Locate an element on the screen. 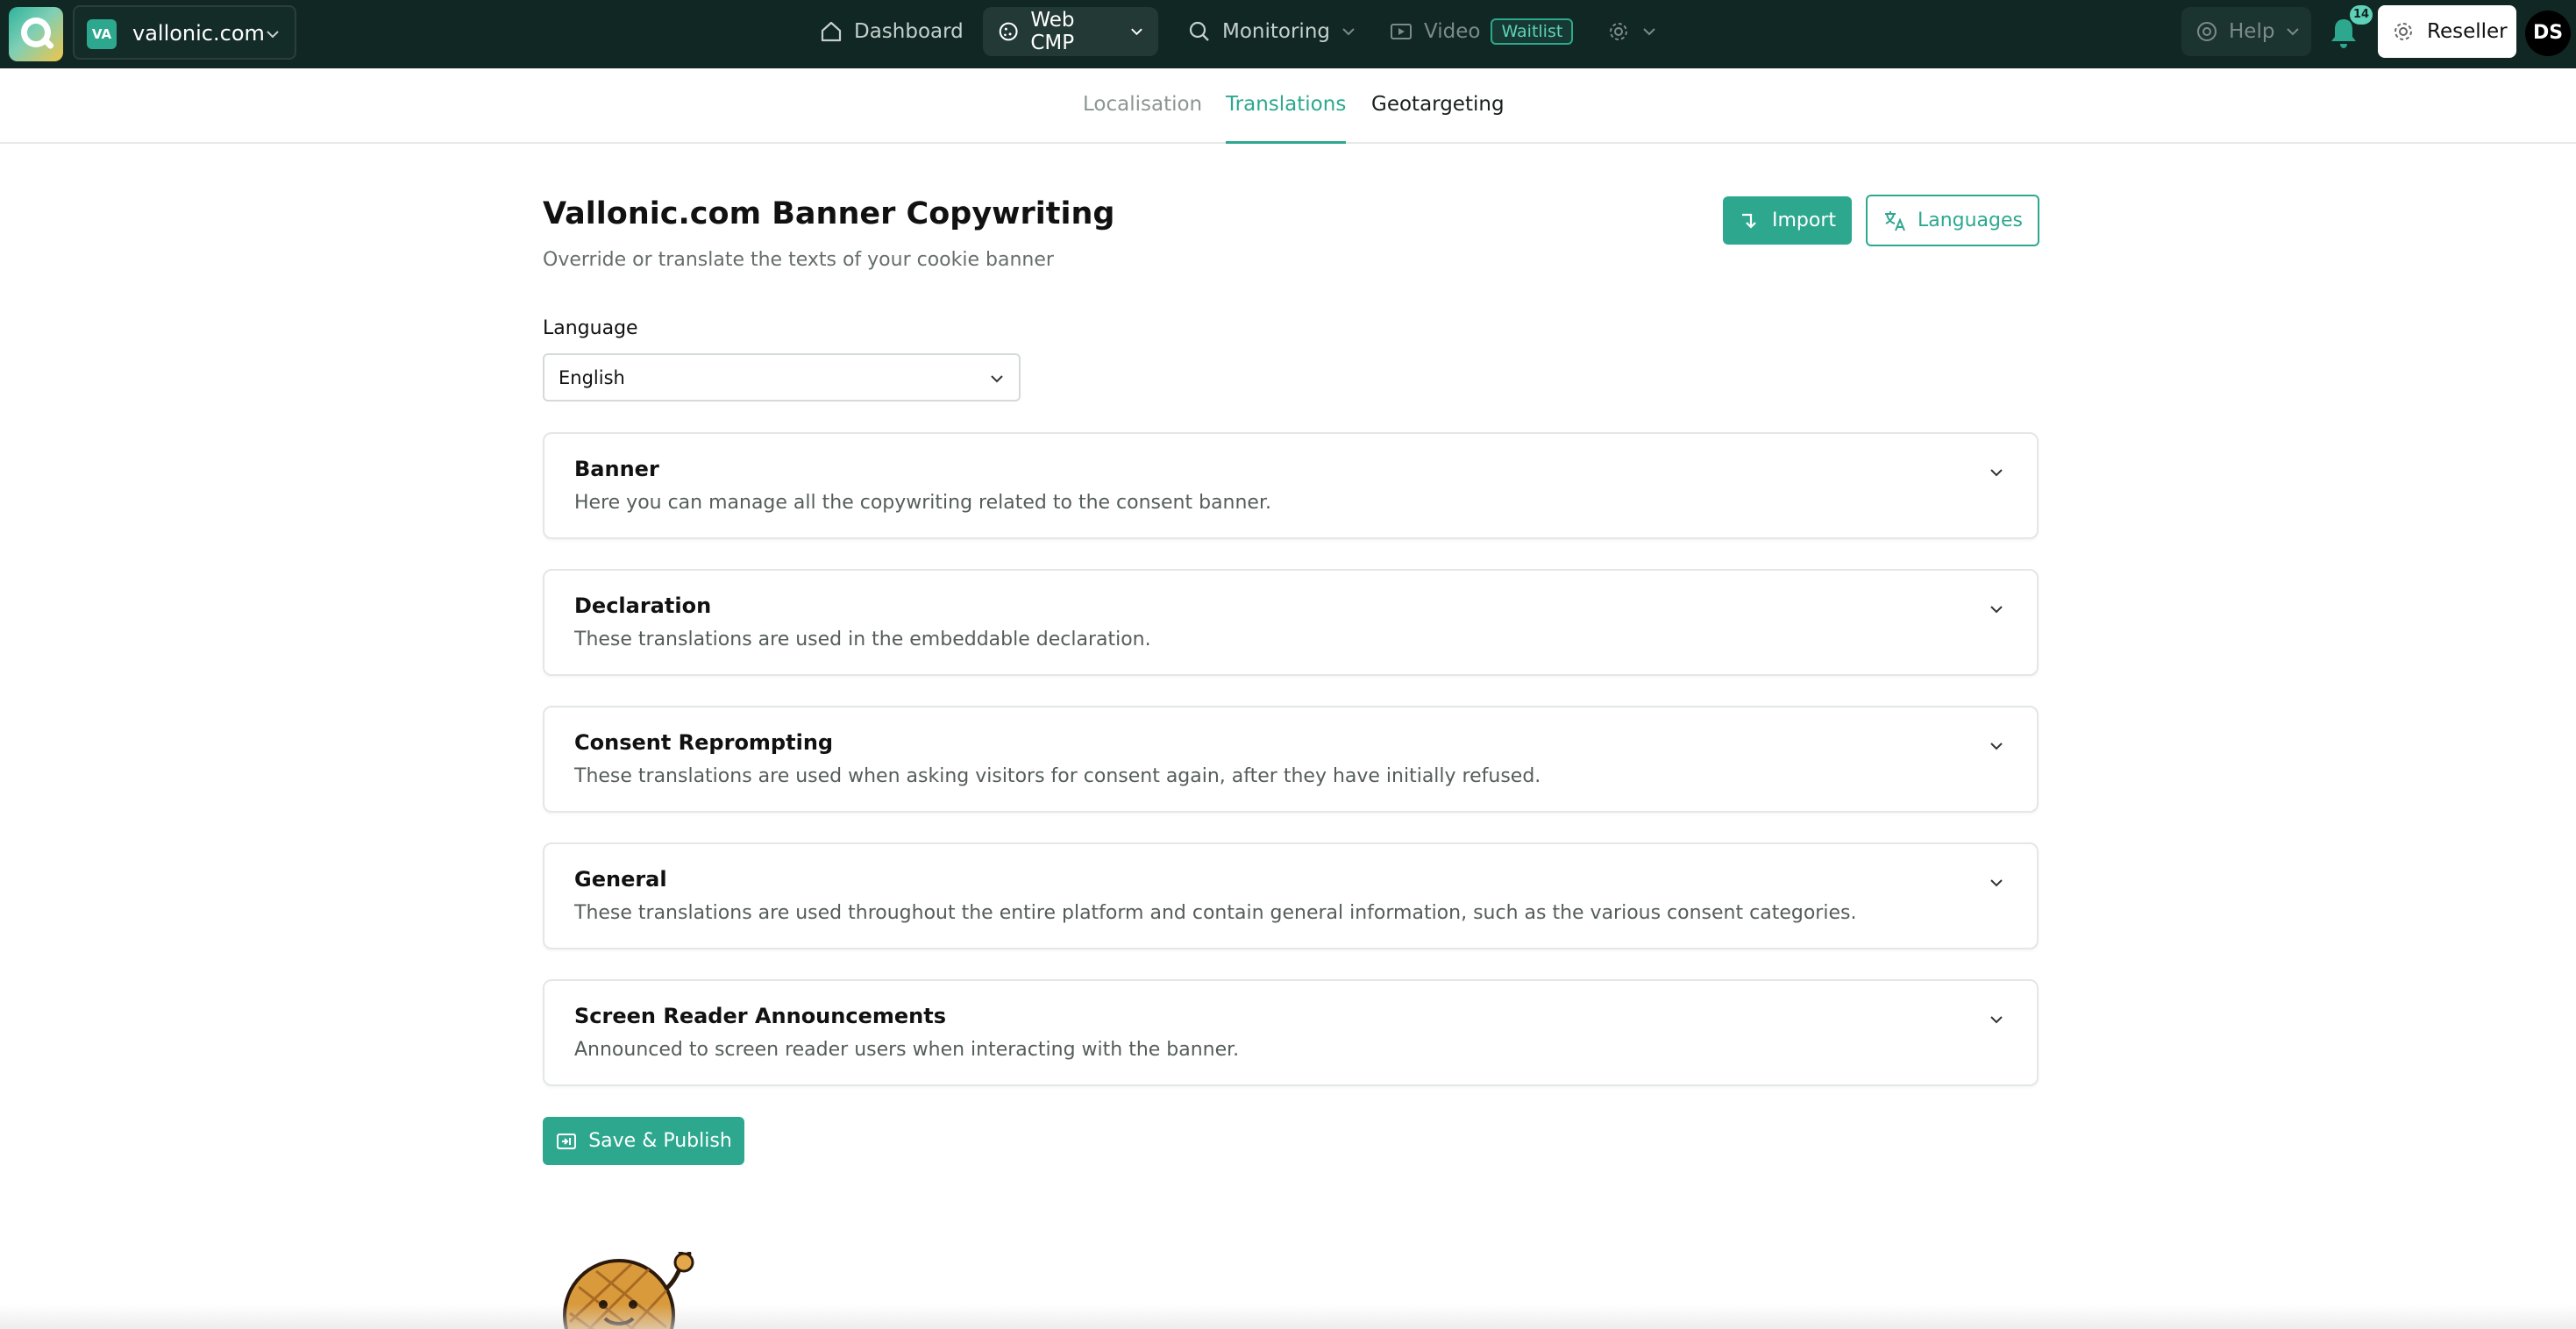 Image resolution: width=2576 pixels, height=1329 pixels. cookie-icon is located at coordinates (1008, 31).